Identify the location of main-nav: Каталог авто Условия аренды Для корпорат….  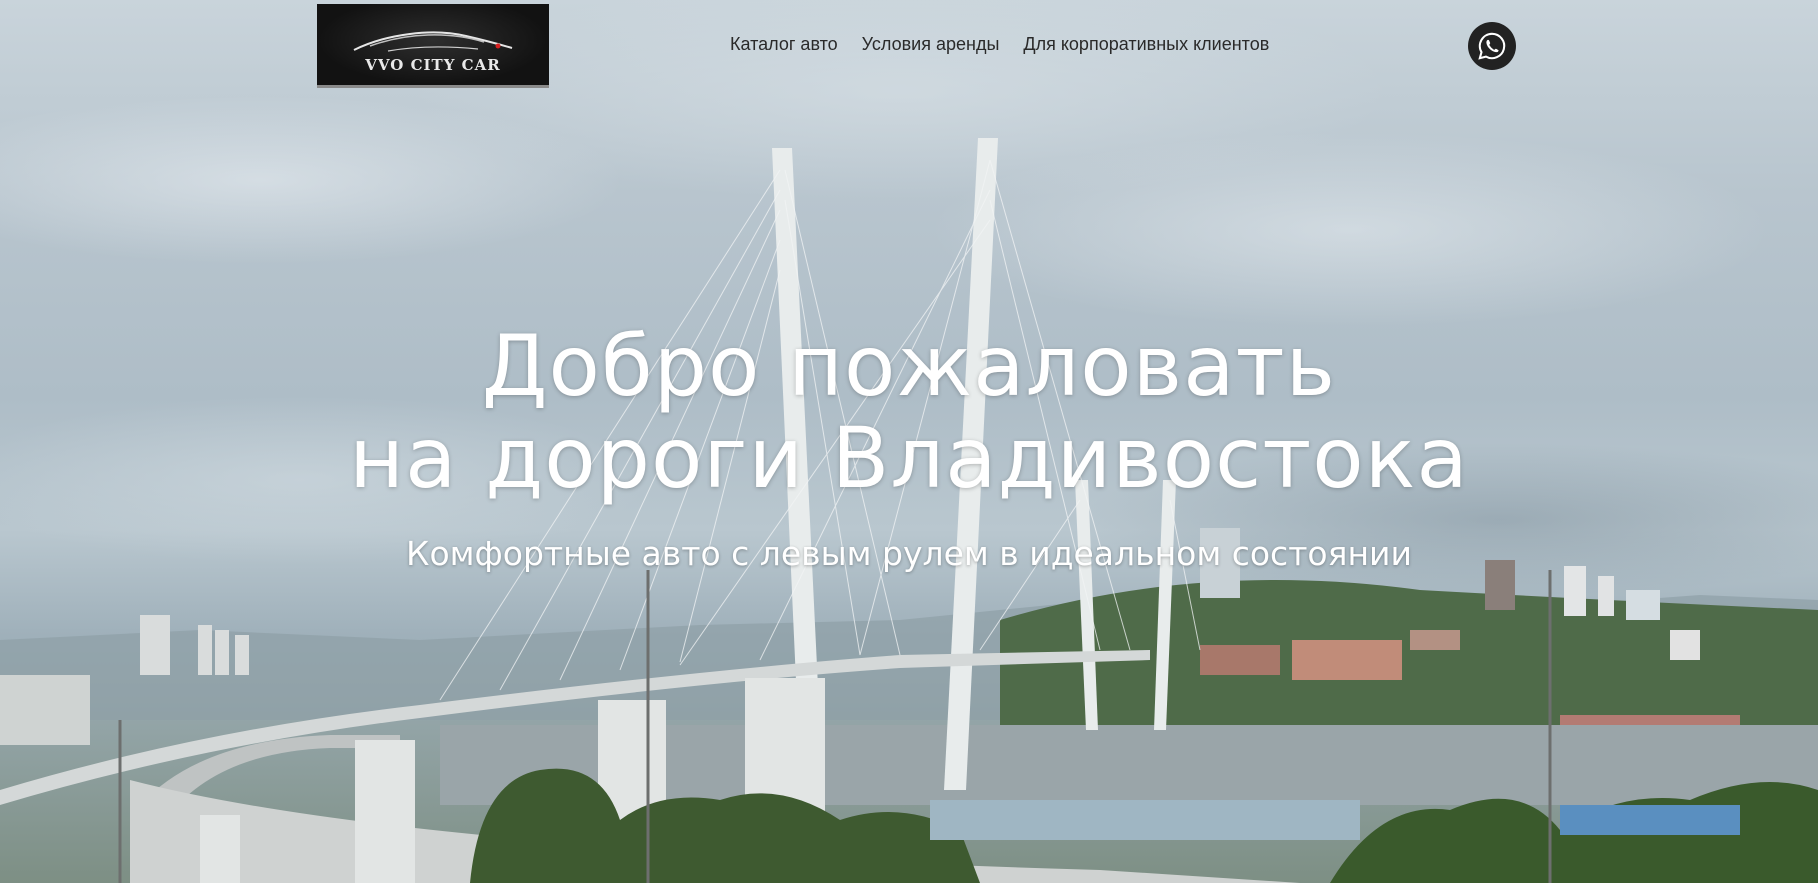
(999, 44).